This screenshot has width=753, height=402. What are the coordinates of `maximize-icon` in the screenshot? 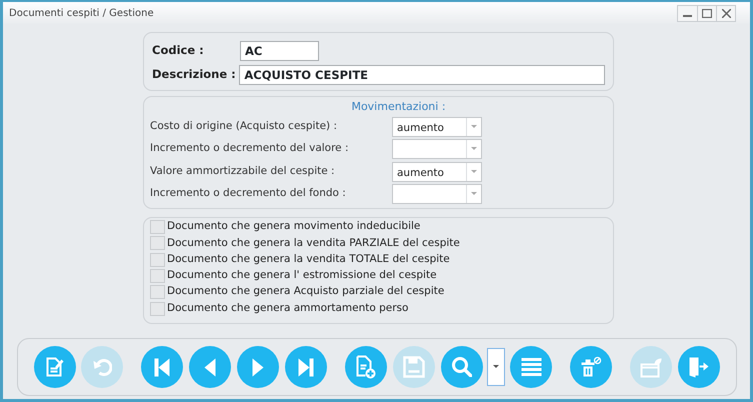 It's located at (707, 13).